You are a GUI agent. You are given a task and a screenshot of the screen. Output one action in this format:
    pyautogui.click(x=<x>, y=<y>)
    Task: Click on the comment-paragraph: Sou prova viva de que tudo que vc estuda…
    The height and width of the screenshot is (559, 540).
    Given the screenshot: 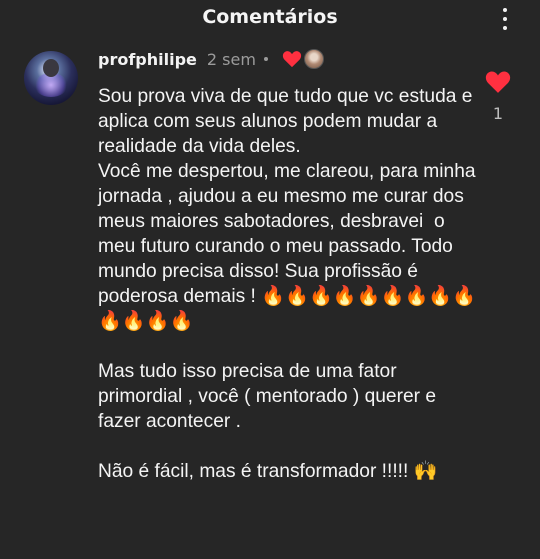 What is the action you would take?
    pyautogui.click(x=288, y=121)
    